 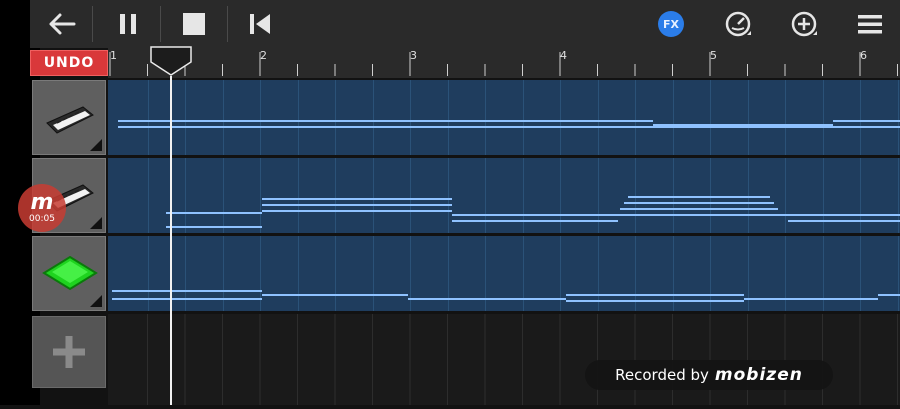 I want to click on recorded-by-watermark: Recorded by mobizen, so click(x=709, y=375).